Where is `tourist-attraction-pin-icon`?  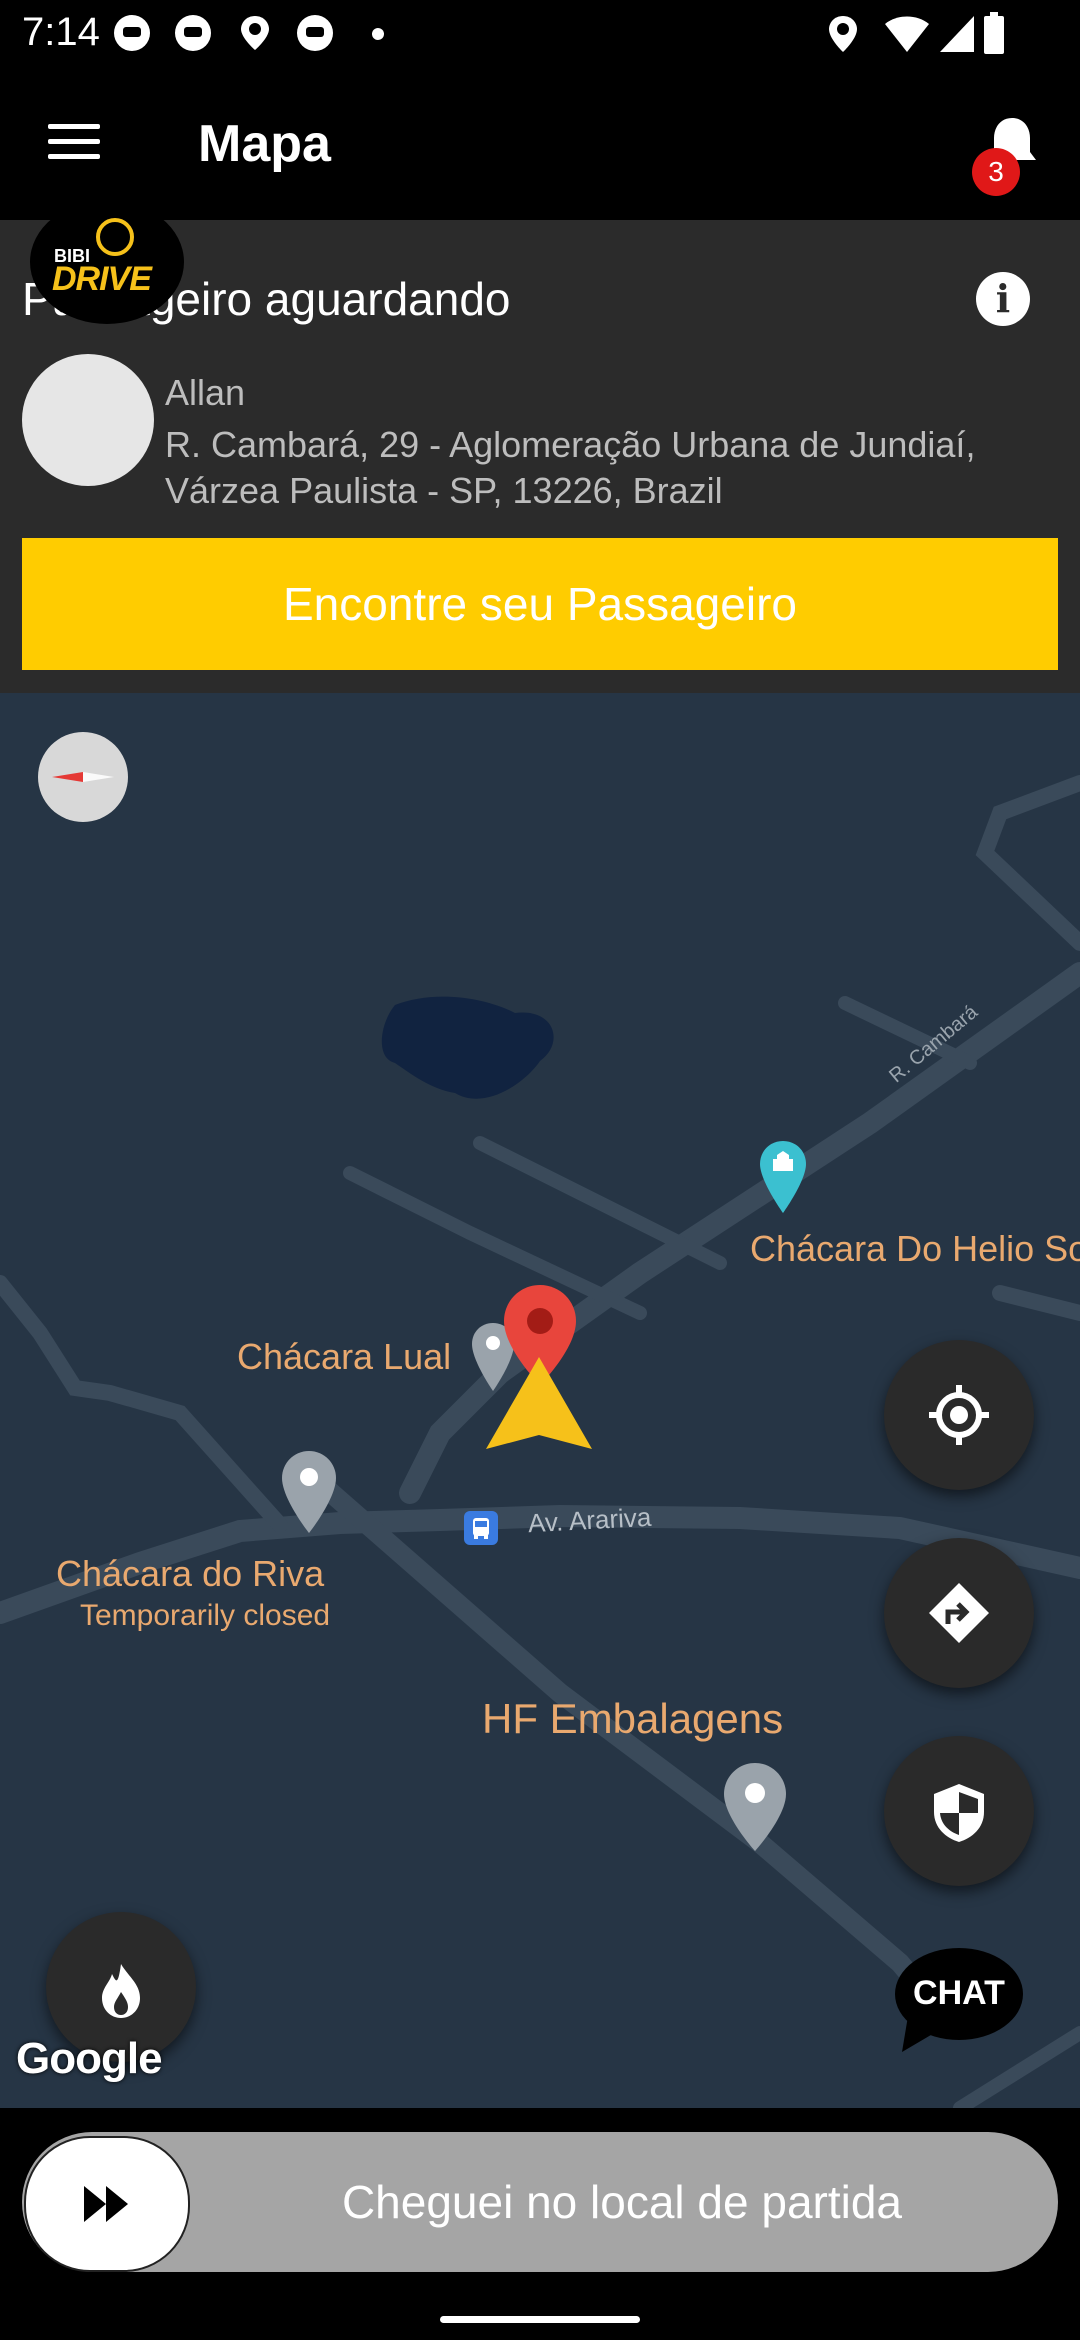
tourist-attraction-pin-icon is located at coordinates (783, 1177).